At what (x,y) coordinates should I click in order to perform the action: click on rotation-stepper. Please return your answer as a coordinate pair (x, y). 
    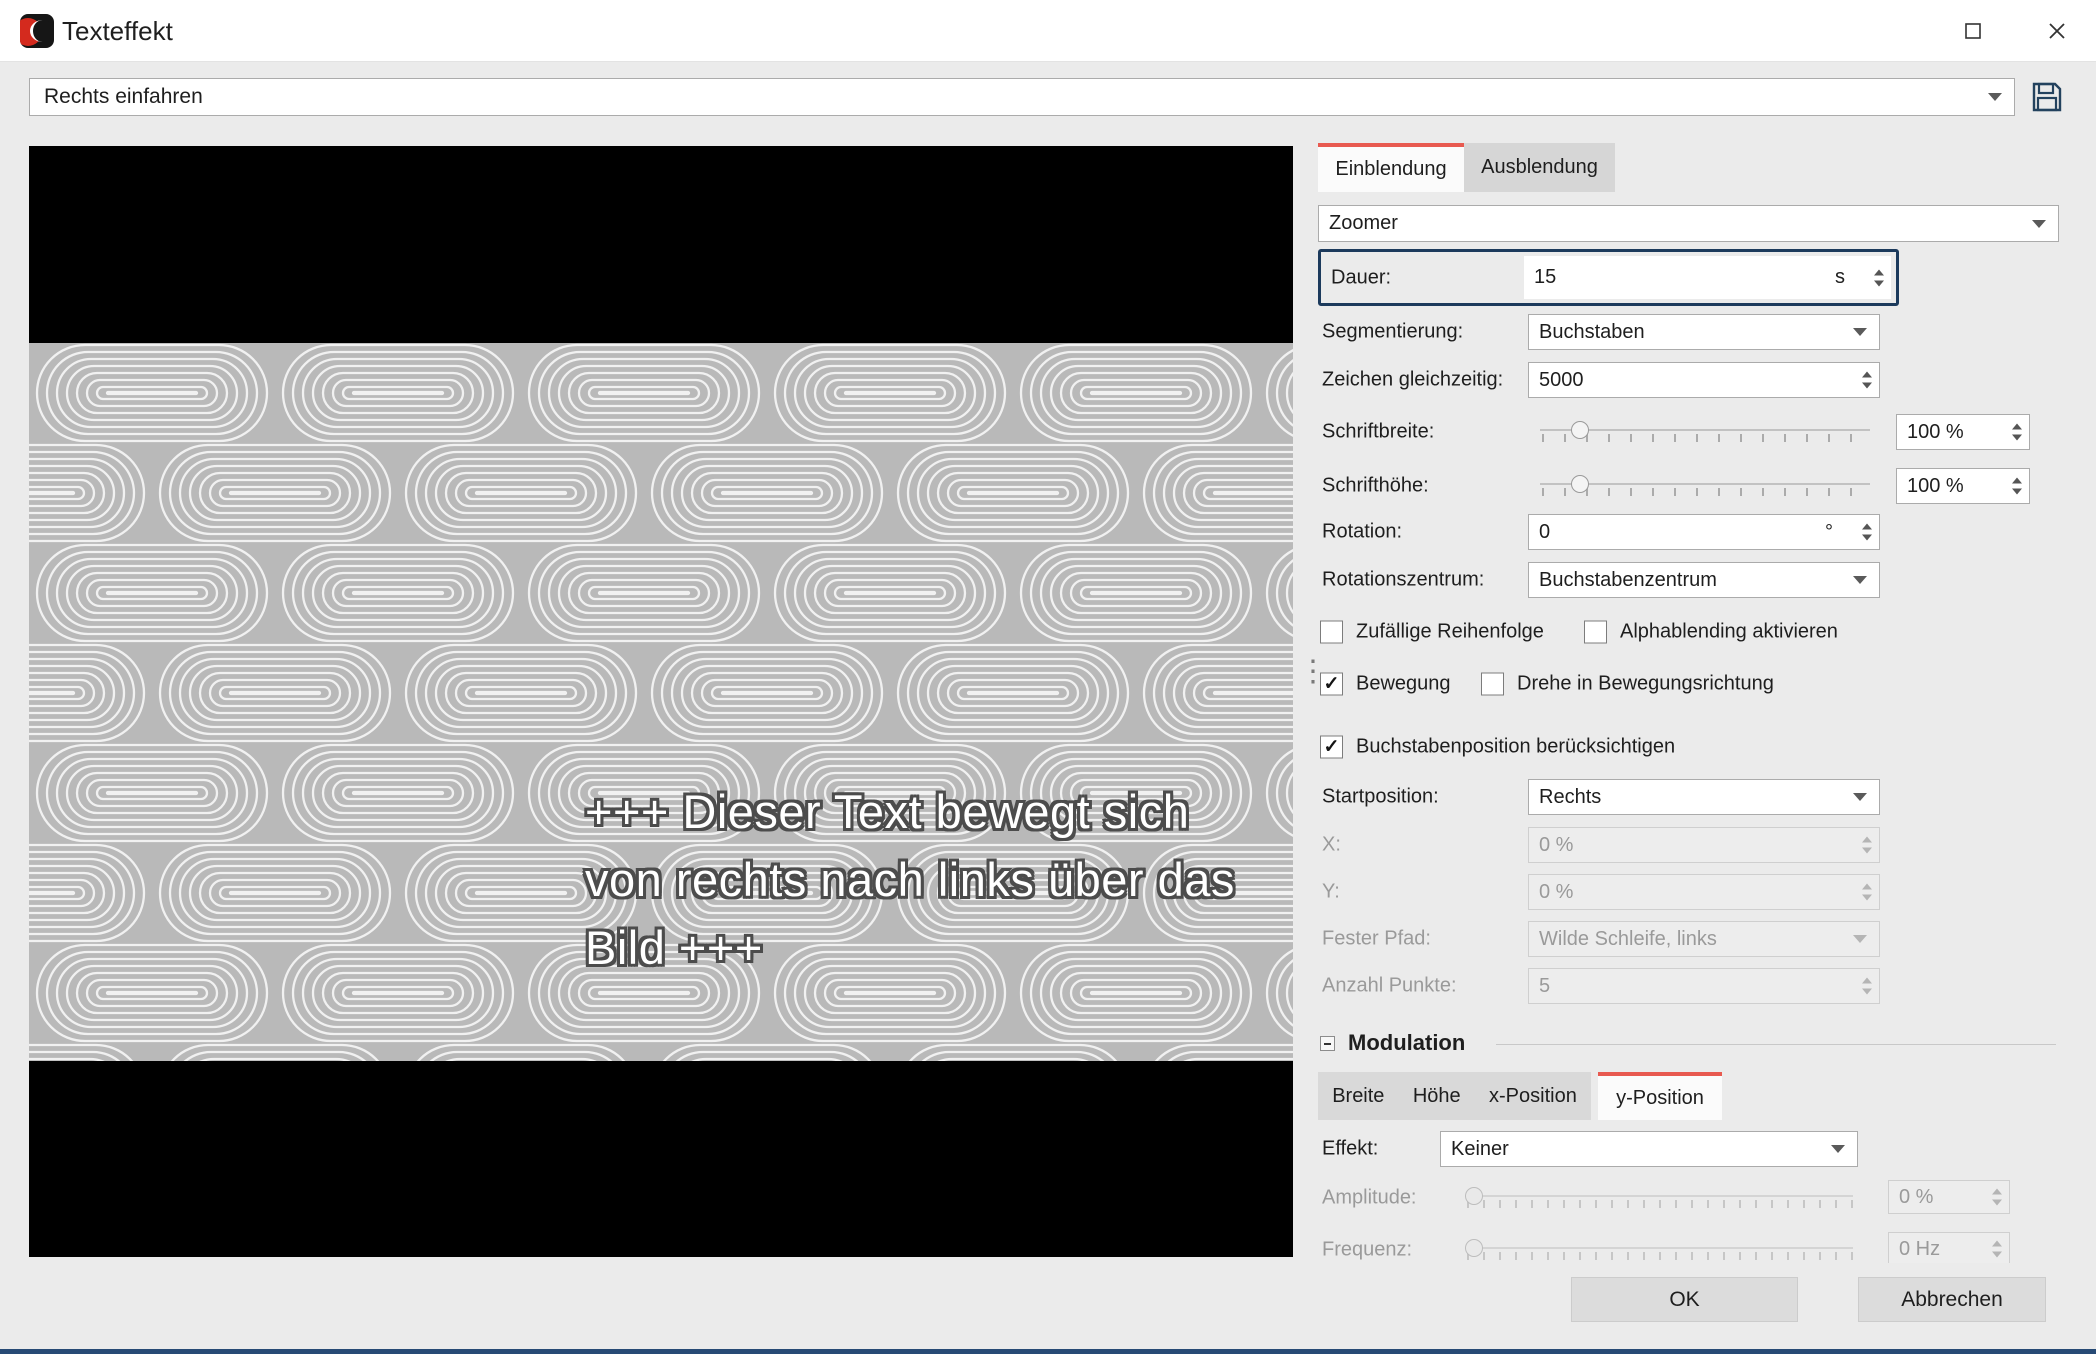
    Looking at the image, I should click on (1867, 532).